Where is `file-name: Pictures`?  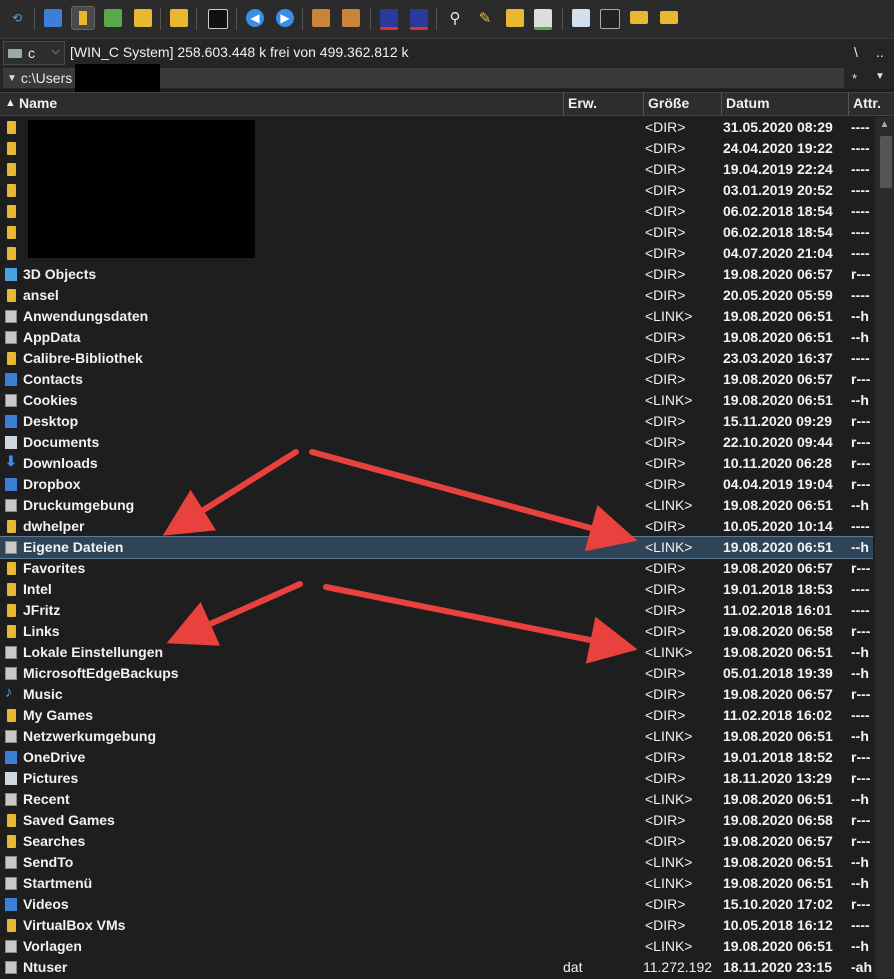
file-name: Pictures is located at coordinates (51, 778).